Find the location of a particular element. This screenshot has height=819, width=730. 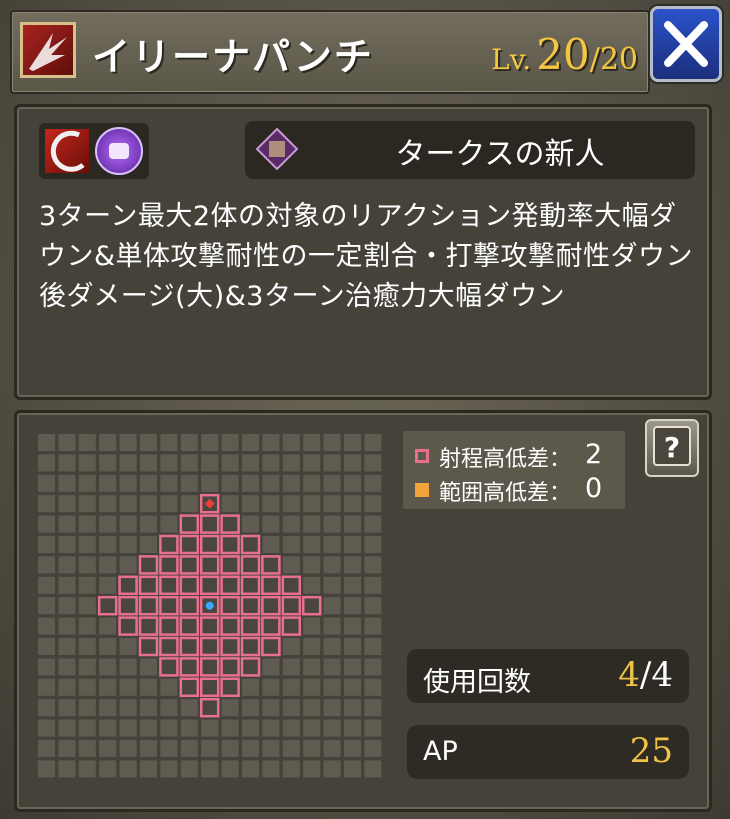

strike-fist-icon is located at coordinates (119, 151).